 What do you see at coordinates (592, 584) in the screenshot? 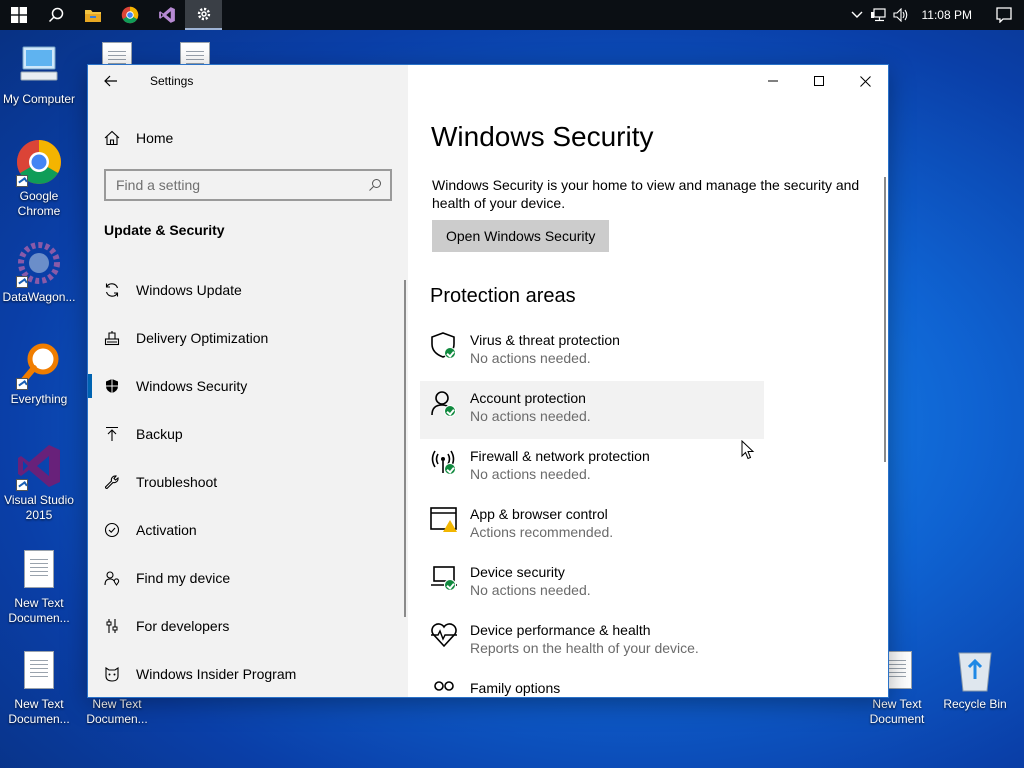
I see `area-device-security: Device security No actions needed.` at bounding box center [592, 584].